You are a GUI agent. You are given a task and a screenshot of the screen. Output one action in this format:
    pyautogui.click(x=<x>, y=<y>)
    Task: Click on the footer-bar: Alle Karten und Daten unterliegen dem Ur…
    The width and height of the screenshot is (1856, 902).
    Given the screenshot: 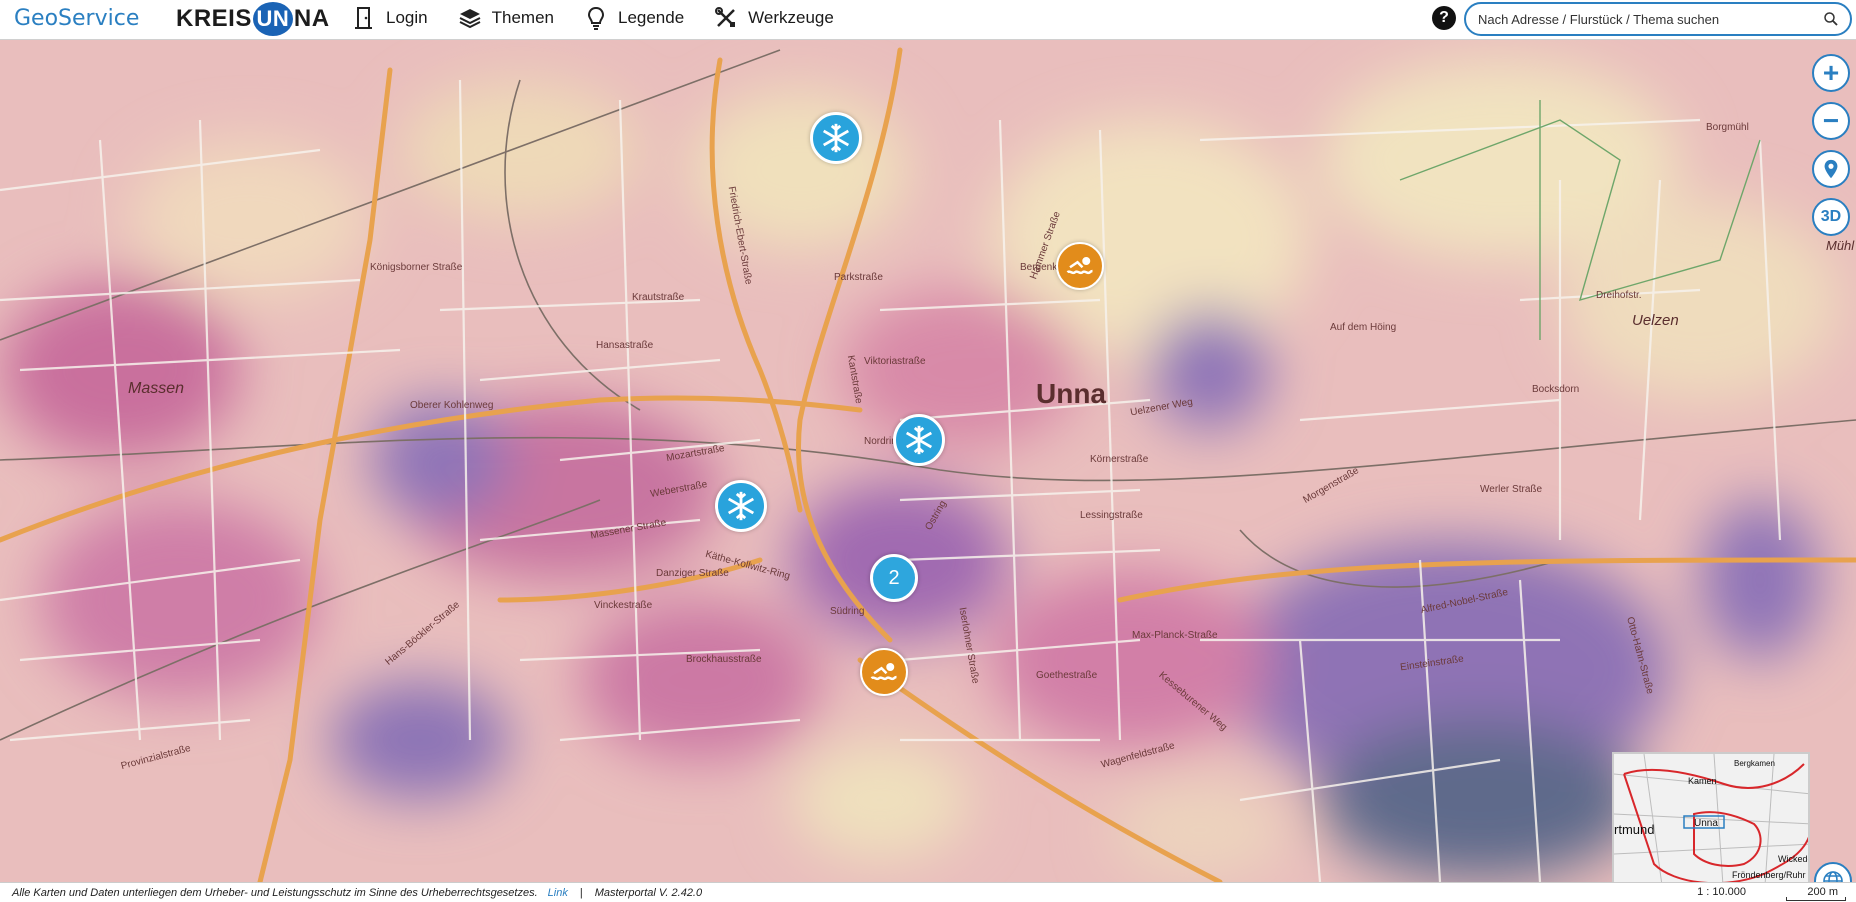 What is the action you would take?
    pyautogui.click(x=928, y=892)
    